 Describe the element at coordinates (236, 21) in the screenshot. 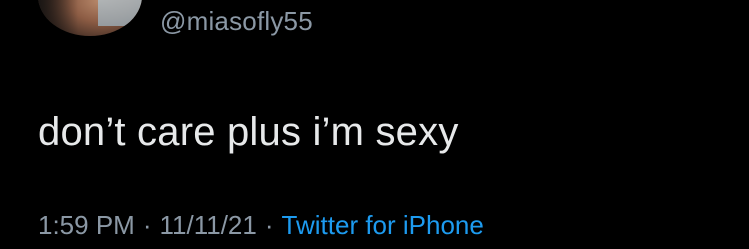

I see `user-handle: @miasofly55` at that location.